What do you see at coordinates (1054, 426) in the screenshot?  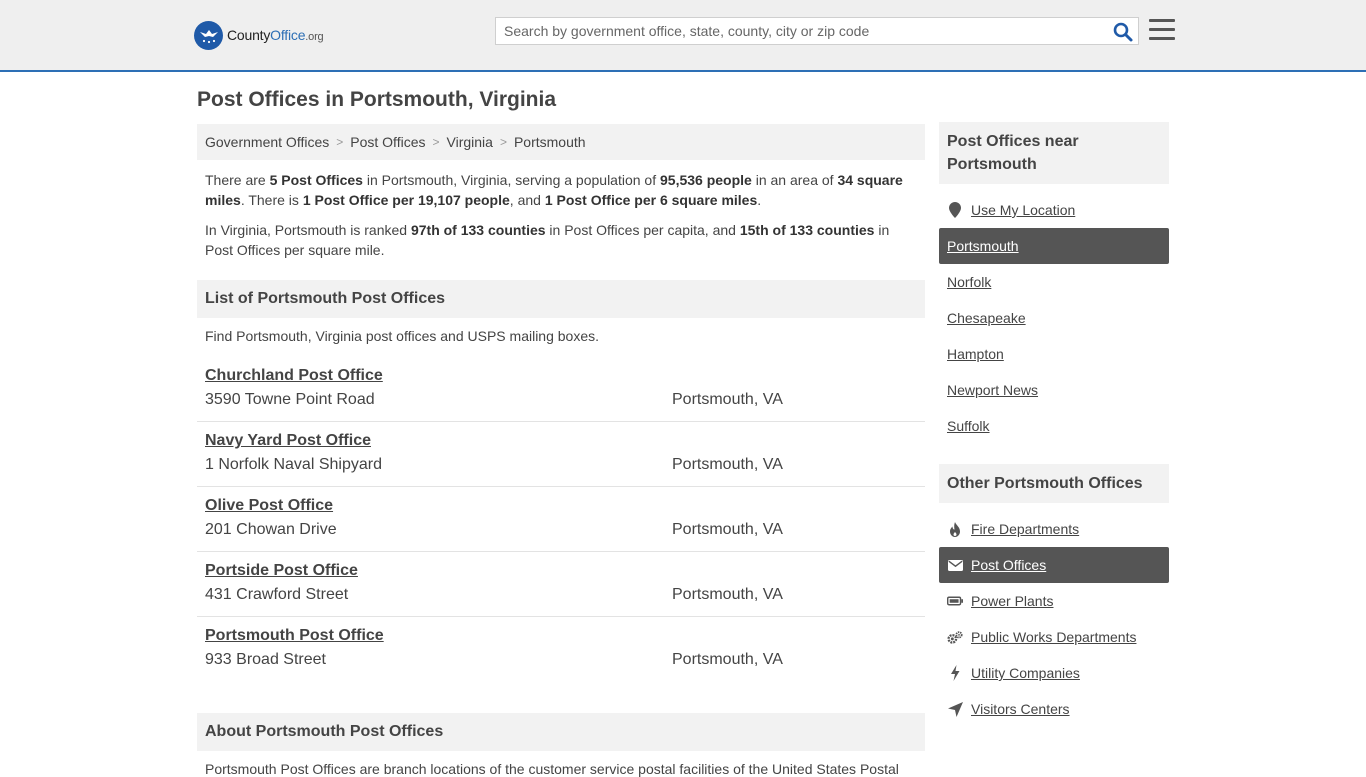 I see `nearby-item-suffolk: Suffolk` at bounding box center [1054, 426].